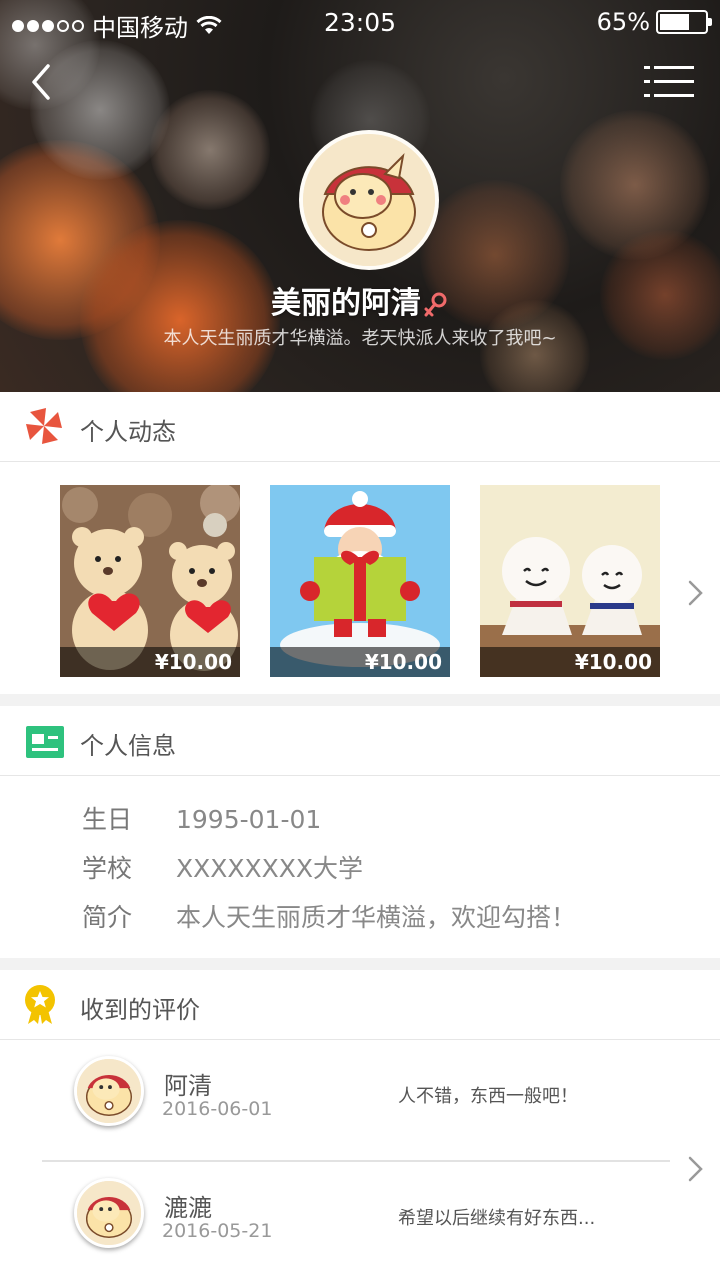 The height and width of the screenshot is (1280, 720). What do you see at coordinates (217, 1109) in the screenshot?
I see `review-date: 2016-06-01` at bounding box center [217, 1109].